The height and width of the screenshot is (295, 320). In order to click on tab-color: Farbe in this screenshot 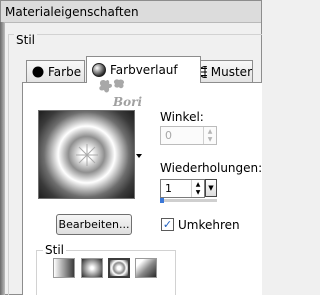, I will do `click(55, 71)`.